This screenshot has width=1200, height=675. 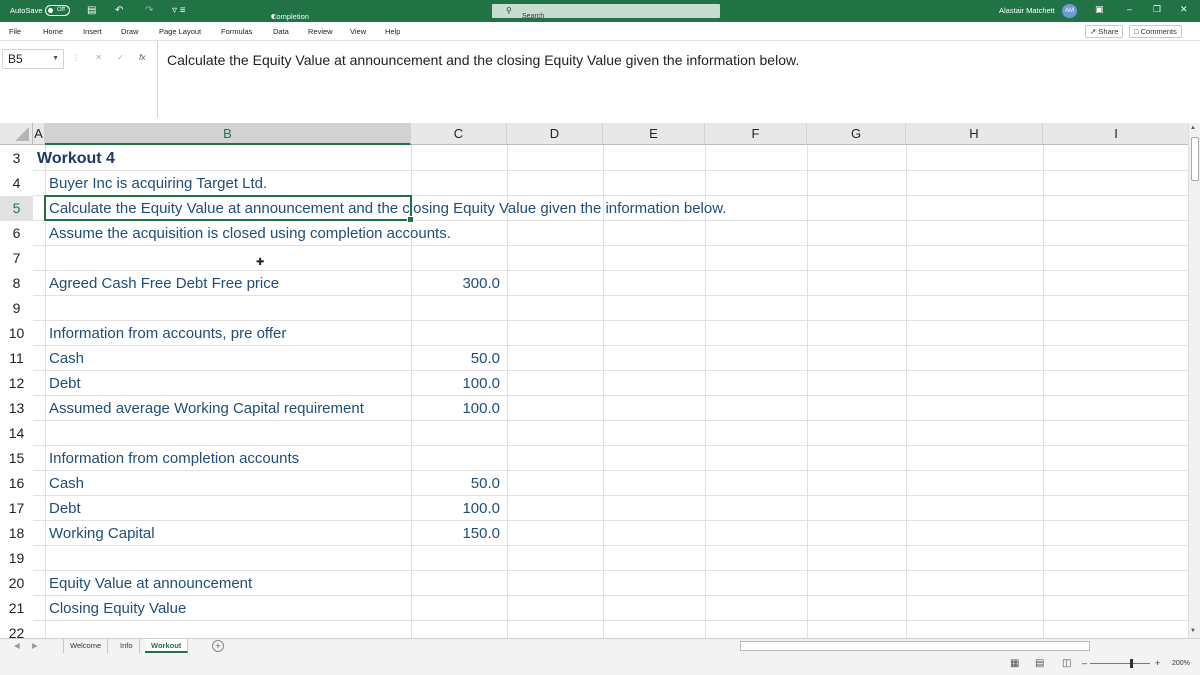 I want to click on cancel-icon: ✕, so click(x=98, y=57).